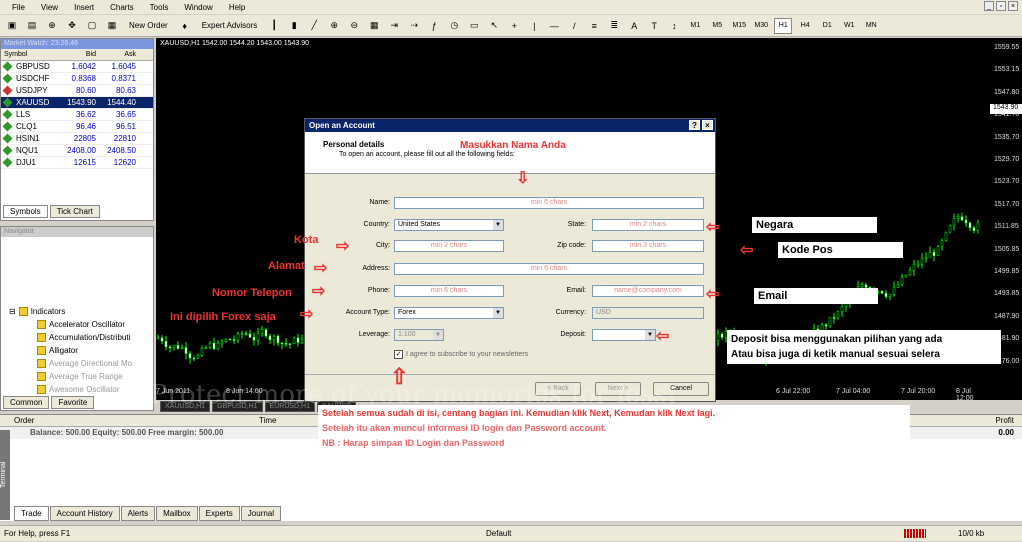 This screenshot has width=1022, height=542. I want to click on tf-h1: H1, so click(783, 25).